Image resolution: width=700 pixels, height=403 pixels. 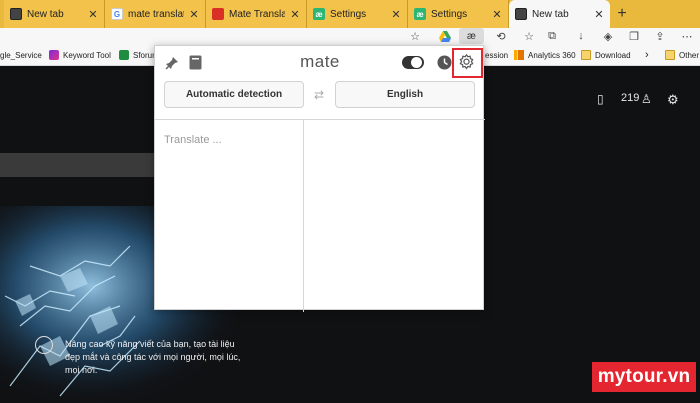 What do you see at coordinates (634, 36) in the screenshot?
I see `workspaces-icon: ❐` at bounding box center [634, 36].